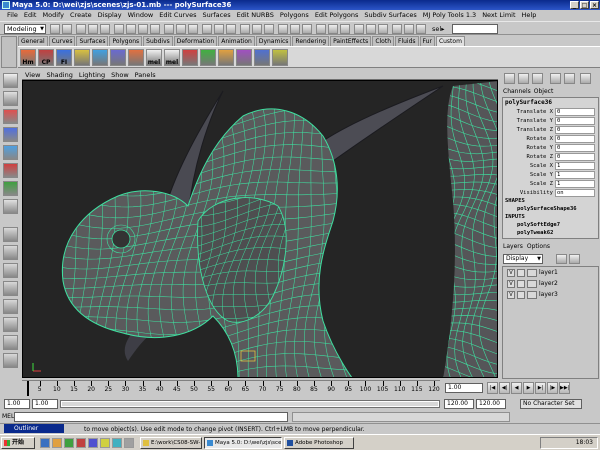  What do you see at coordinates (575, 192) in the screenshot?
I see `channel-attribute-value: on` at bounding box center [575, 192].